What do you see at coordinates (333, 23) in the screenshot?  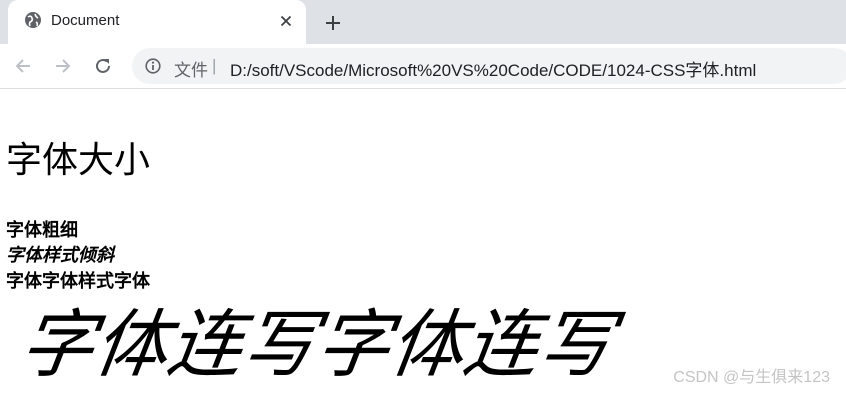 I see `plus-icon` at bounding box center [333, 23].